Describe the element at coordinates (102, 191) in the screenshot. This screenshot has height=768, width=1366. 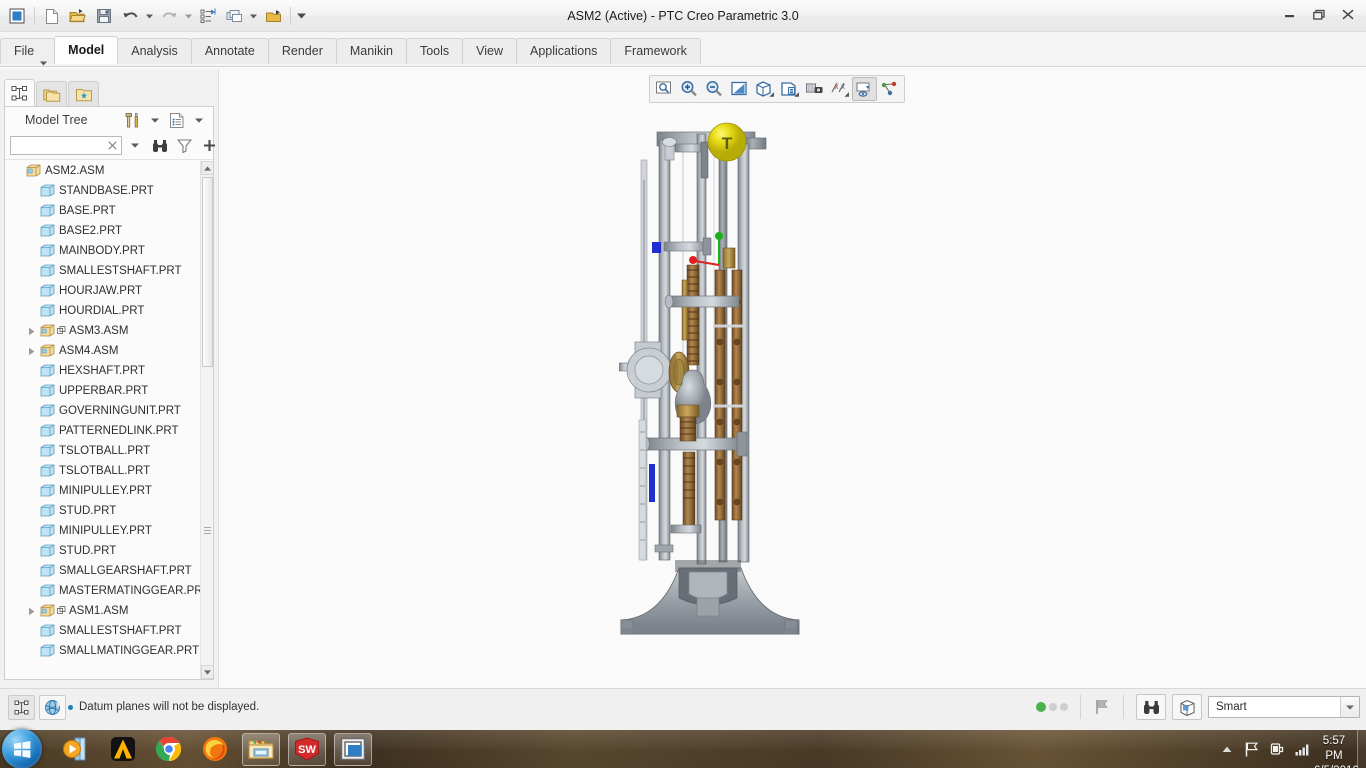
I see `tree-item-standbase-prt: STANDBASE.PRT` at that location.